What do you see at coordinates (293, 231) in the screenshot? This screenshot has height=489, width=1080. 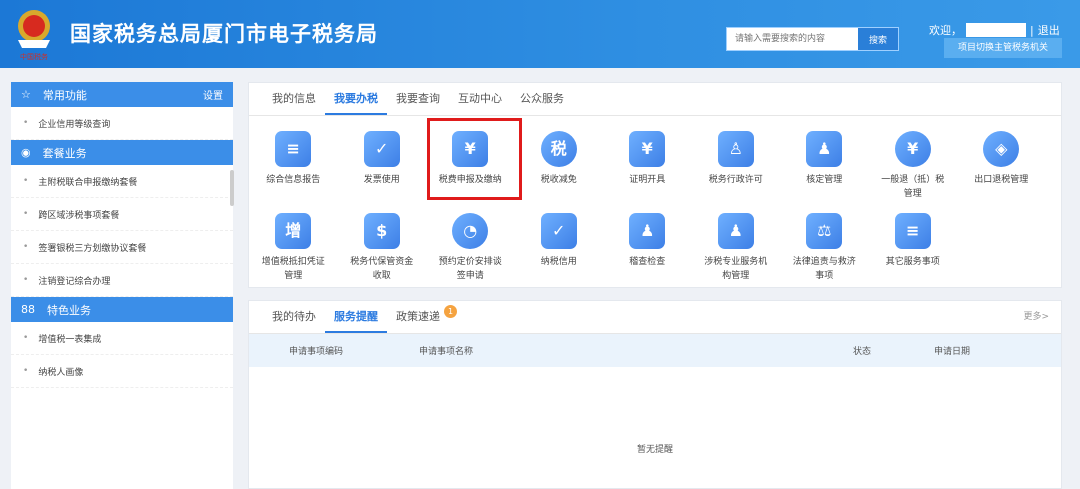 I see `service-icon: 增` at bounding box center [293, 231].